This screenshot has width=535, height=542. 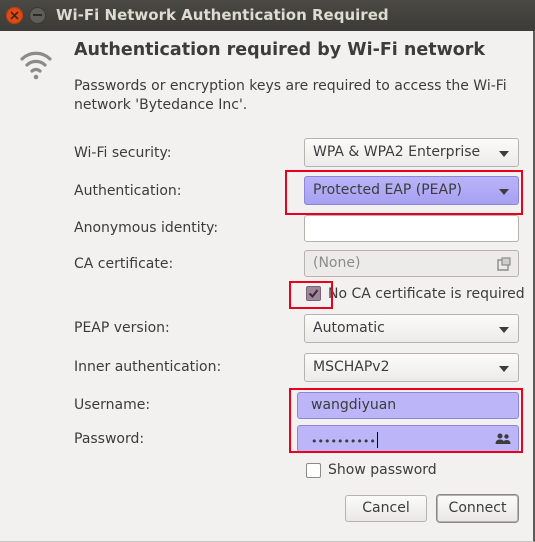 What do you see at coordinates (123, 153) in the screenshot?
I see `wifi-security-label: Wi-Fi security:` at bounding box center [123, 153].